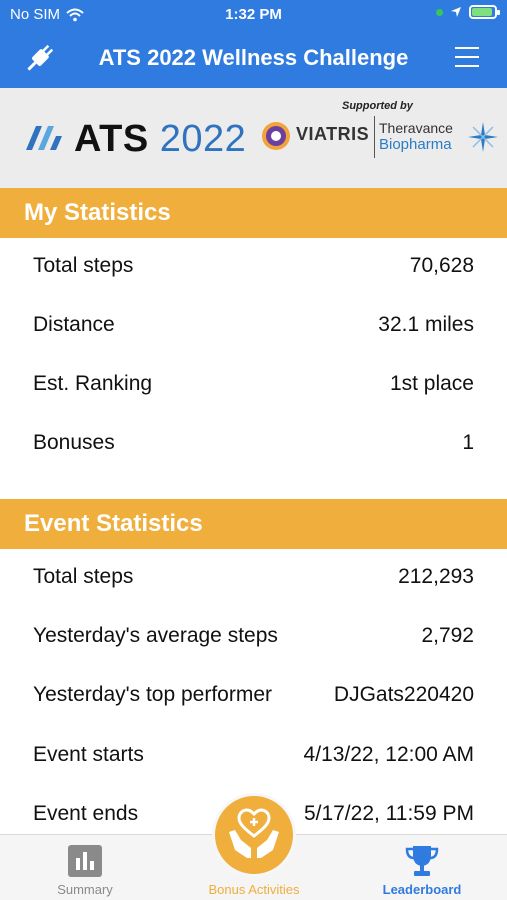  What do you see at coordinates (253, 326) in the screenshot?
I see `stat-row: Distance 32.1 miles` at bounding box center [253, 326].